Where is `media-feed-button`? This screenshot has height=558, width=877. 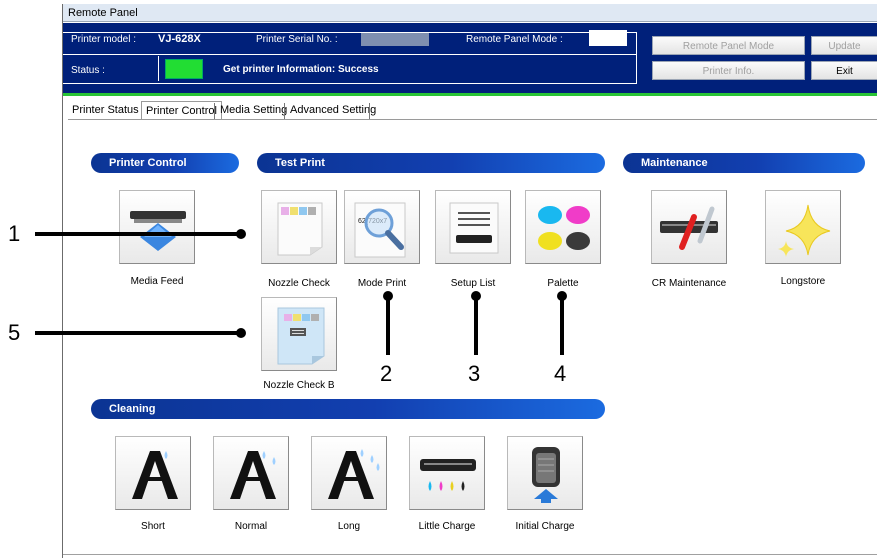
media-feed-button is located at coordinates (157, 227).